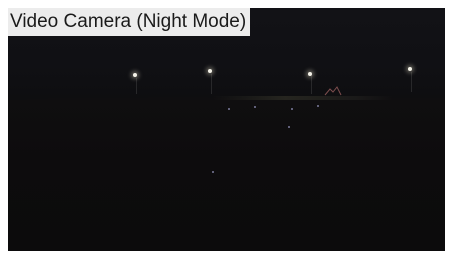 Image resolution: width=453 pixels, height=259 pixels. What do you see at coordinates (129, 22) in the screenshot?
I see `camera-title-label: Video Camera (Night Mode)` at bounding box center [129, 22].